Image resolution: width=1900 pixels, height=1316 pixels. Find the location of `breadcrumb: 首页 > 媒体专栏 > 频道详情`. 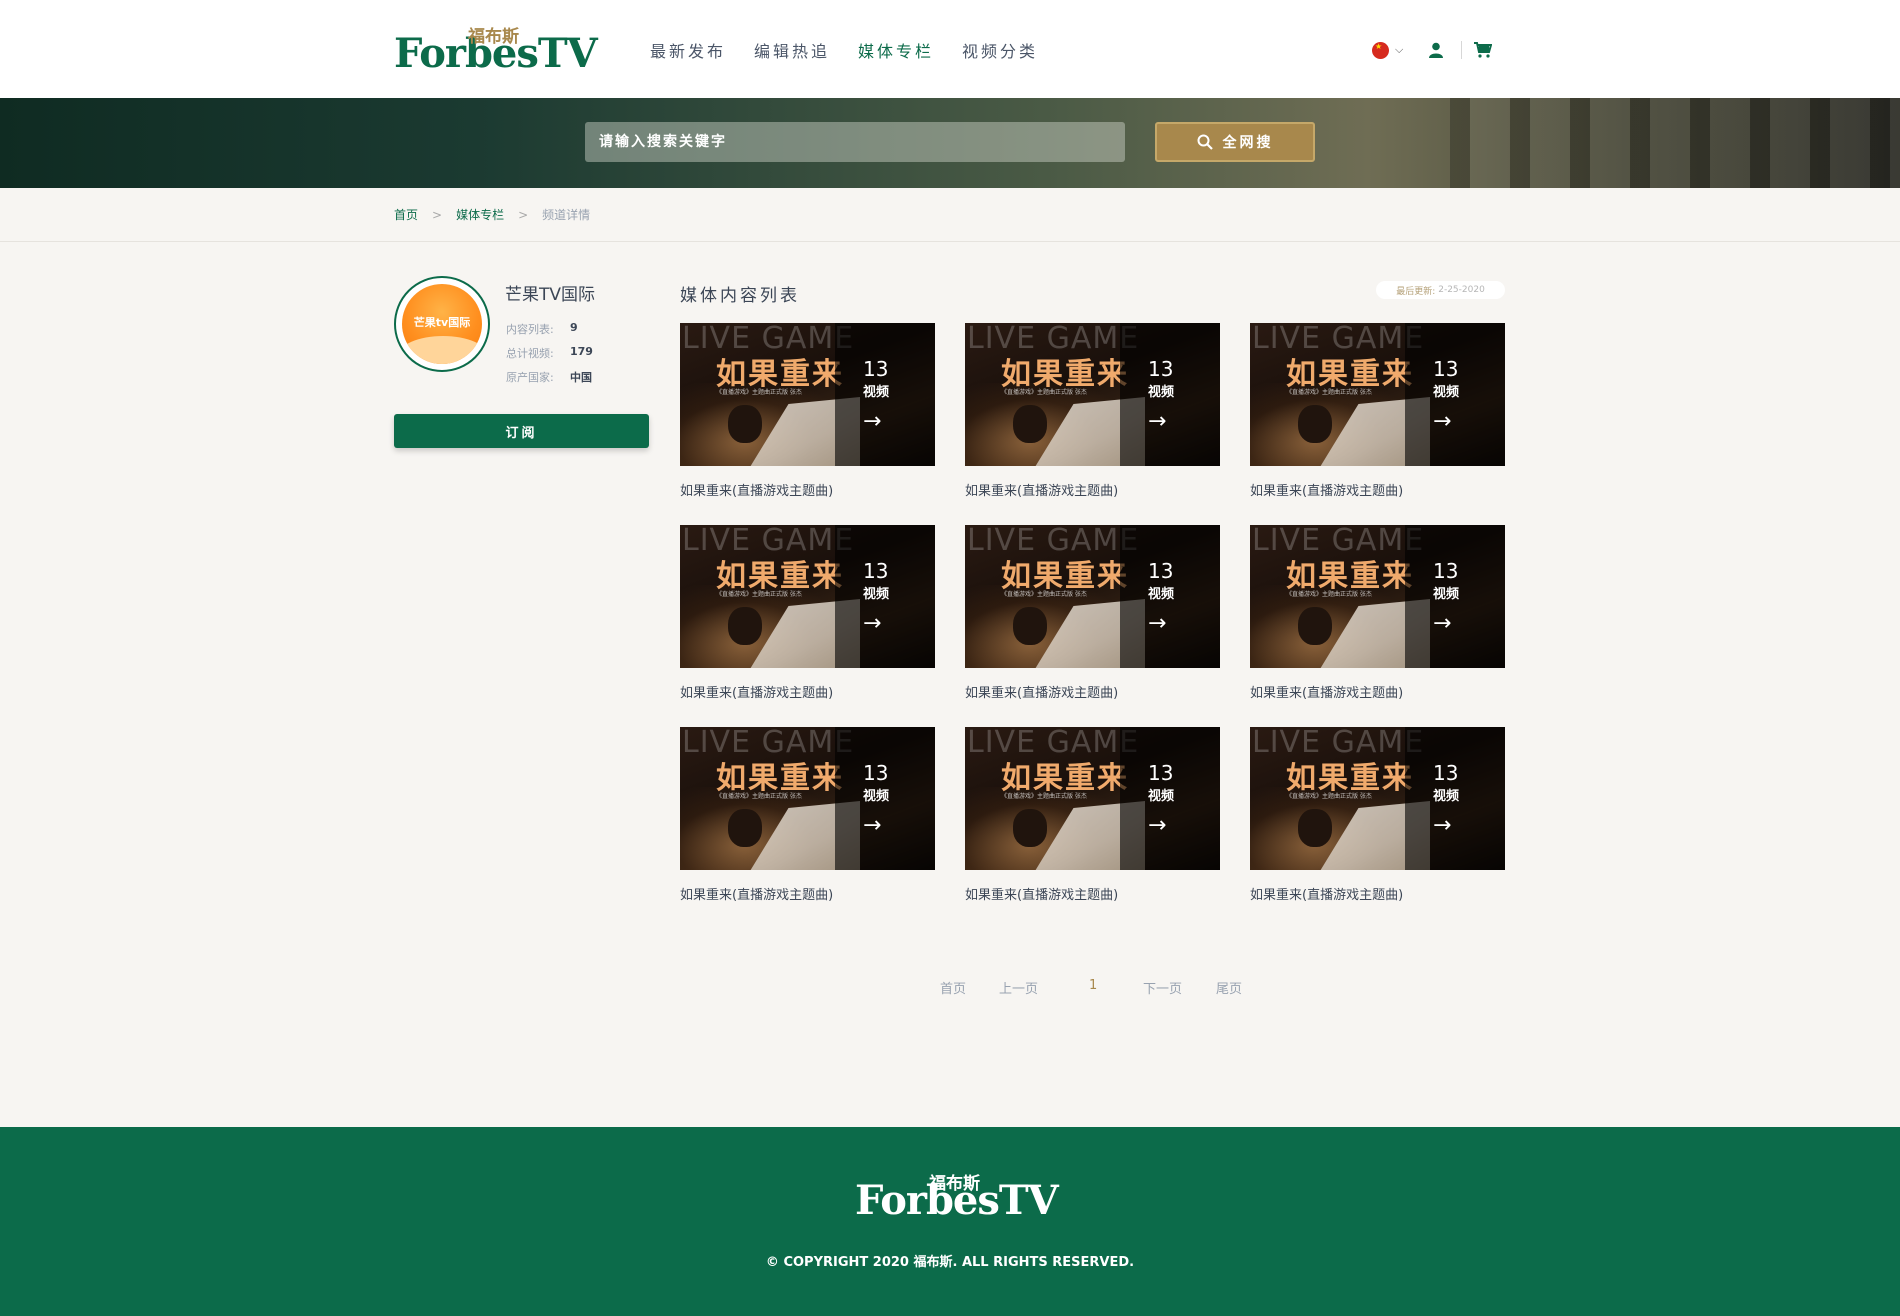

breadcrumb: 首页 > 媒体专栏 > 频道详情 is located at coordinates (492, 214).